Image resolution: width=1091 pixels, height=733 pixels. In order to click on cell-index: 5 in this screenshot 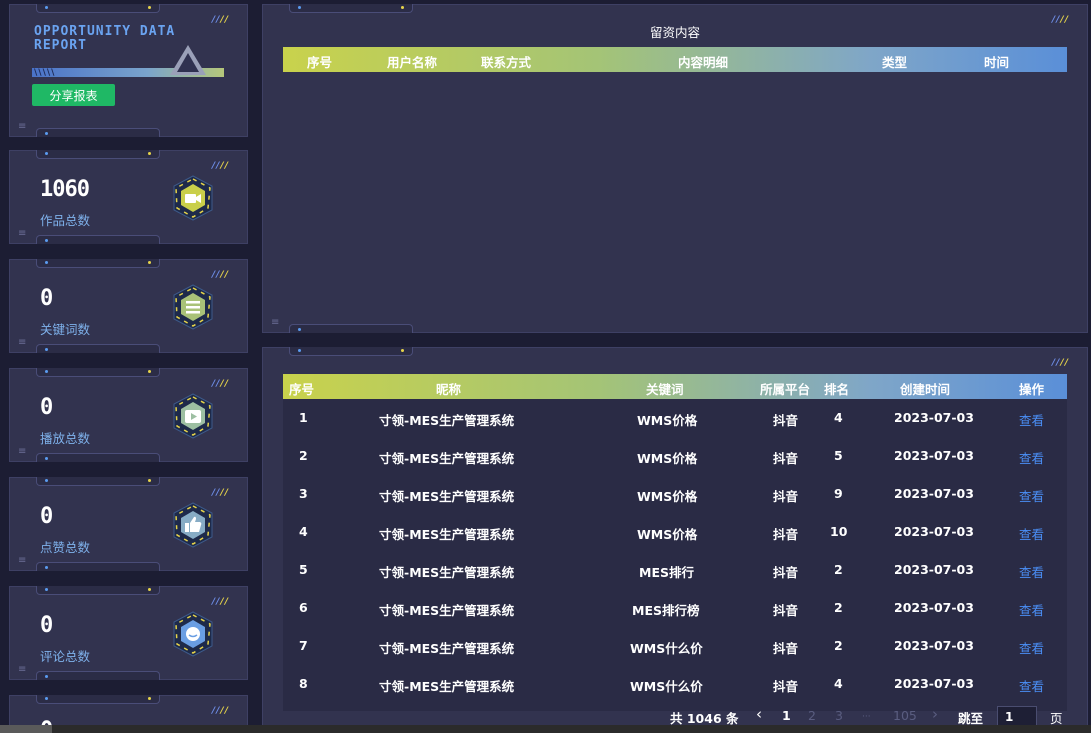, I will do `click(303, 569)`.